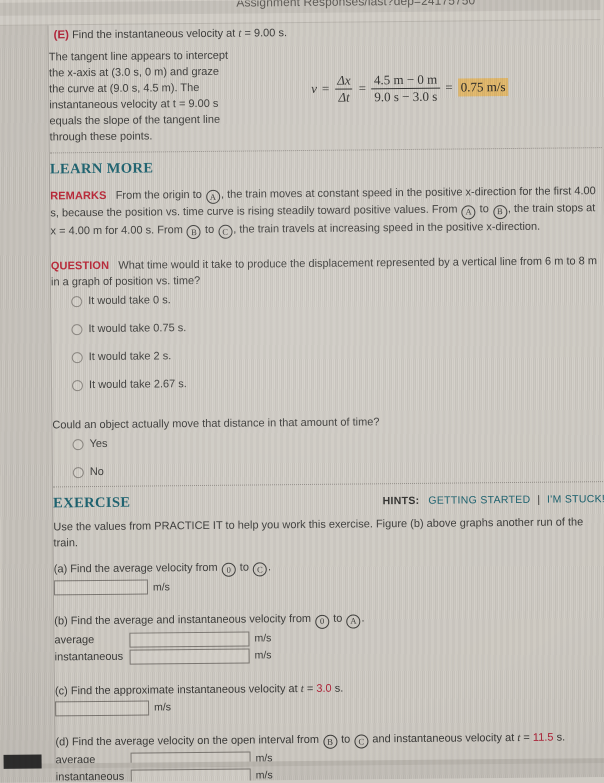 Image resolution: width=604 pixels, height=783 pixels. What do you see at coordinates (189, 656) in the screenshot?
I see `part-b-instantaneous-input` at bounding box center [189, 656].